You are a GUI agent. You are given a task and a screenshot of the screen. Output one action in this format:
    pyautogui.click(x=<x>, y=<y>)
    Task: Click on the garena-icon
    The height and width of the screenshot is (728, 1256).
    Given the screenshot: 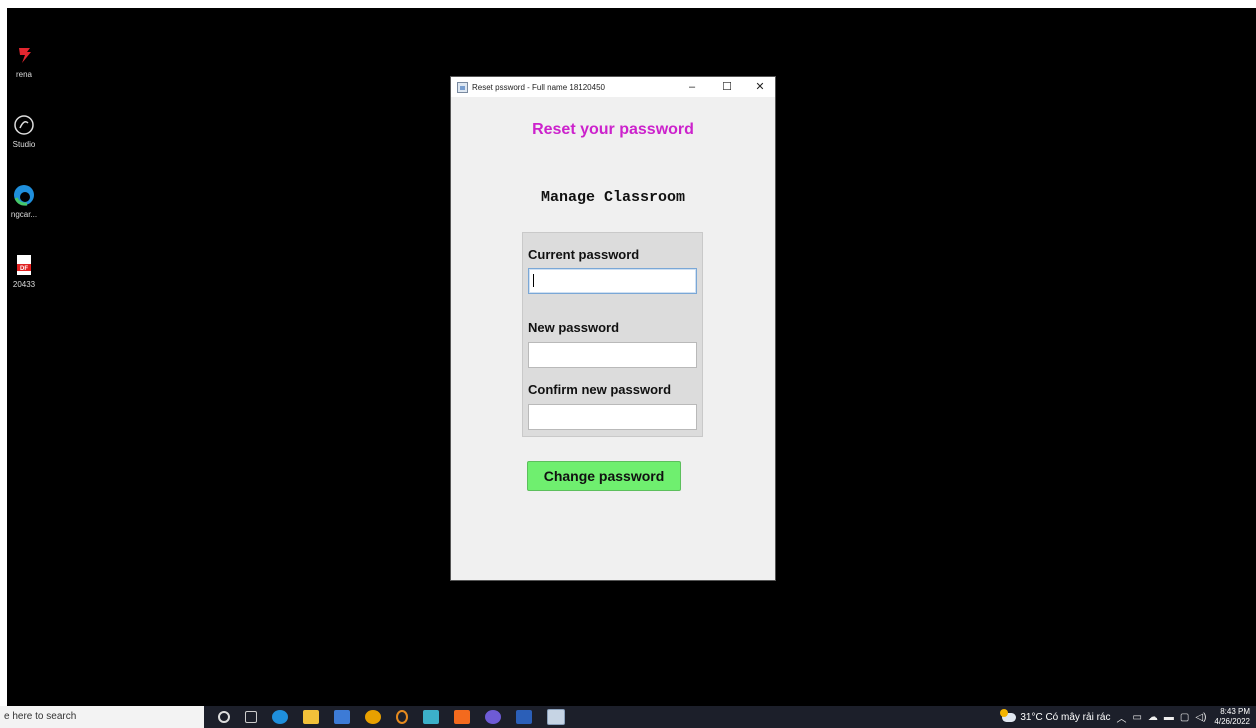 What is the action you would take?
    pyautogui.click(x=25, y=55)
    